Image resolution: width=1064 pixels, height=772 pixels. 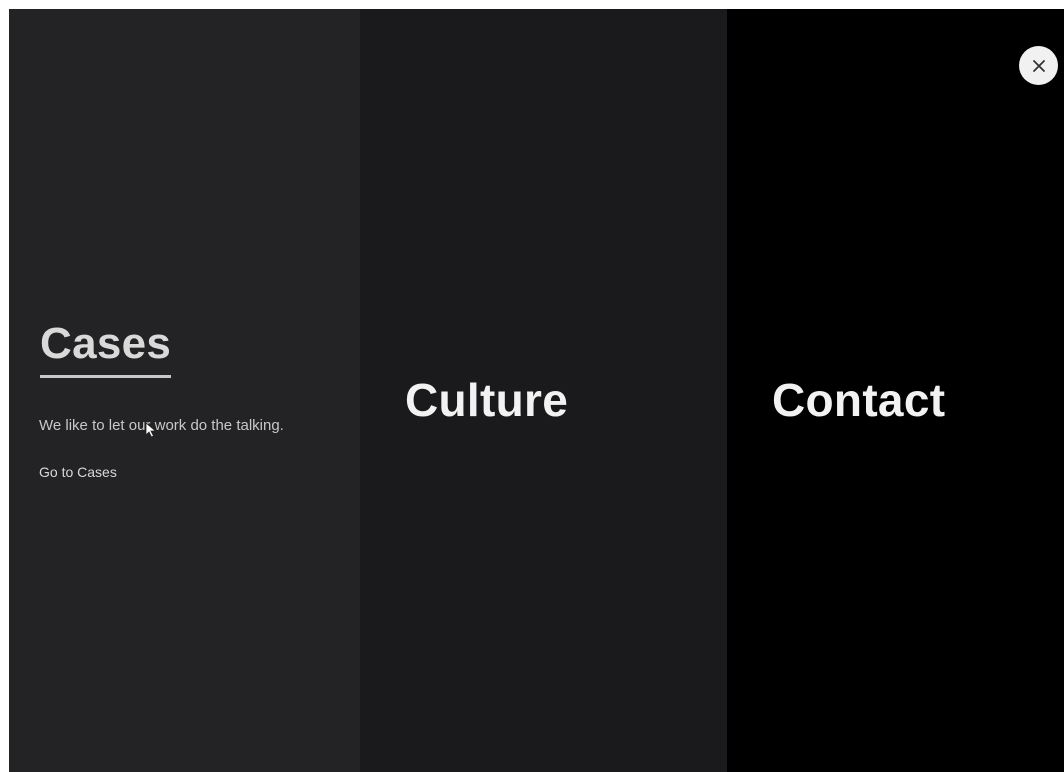 I want to click on go-to-cases-link: Go to Cases, so click(x=78, y=472).